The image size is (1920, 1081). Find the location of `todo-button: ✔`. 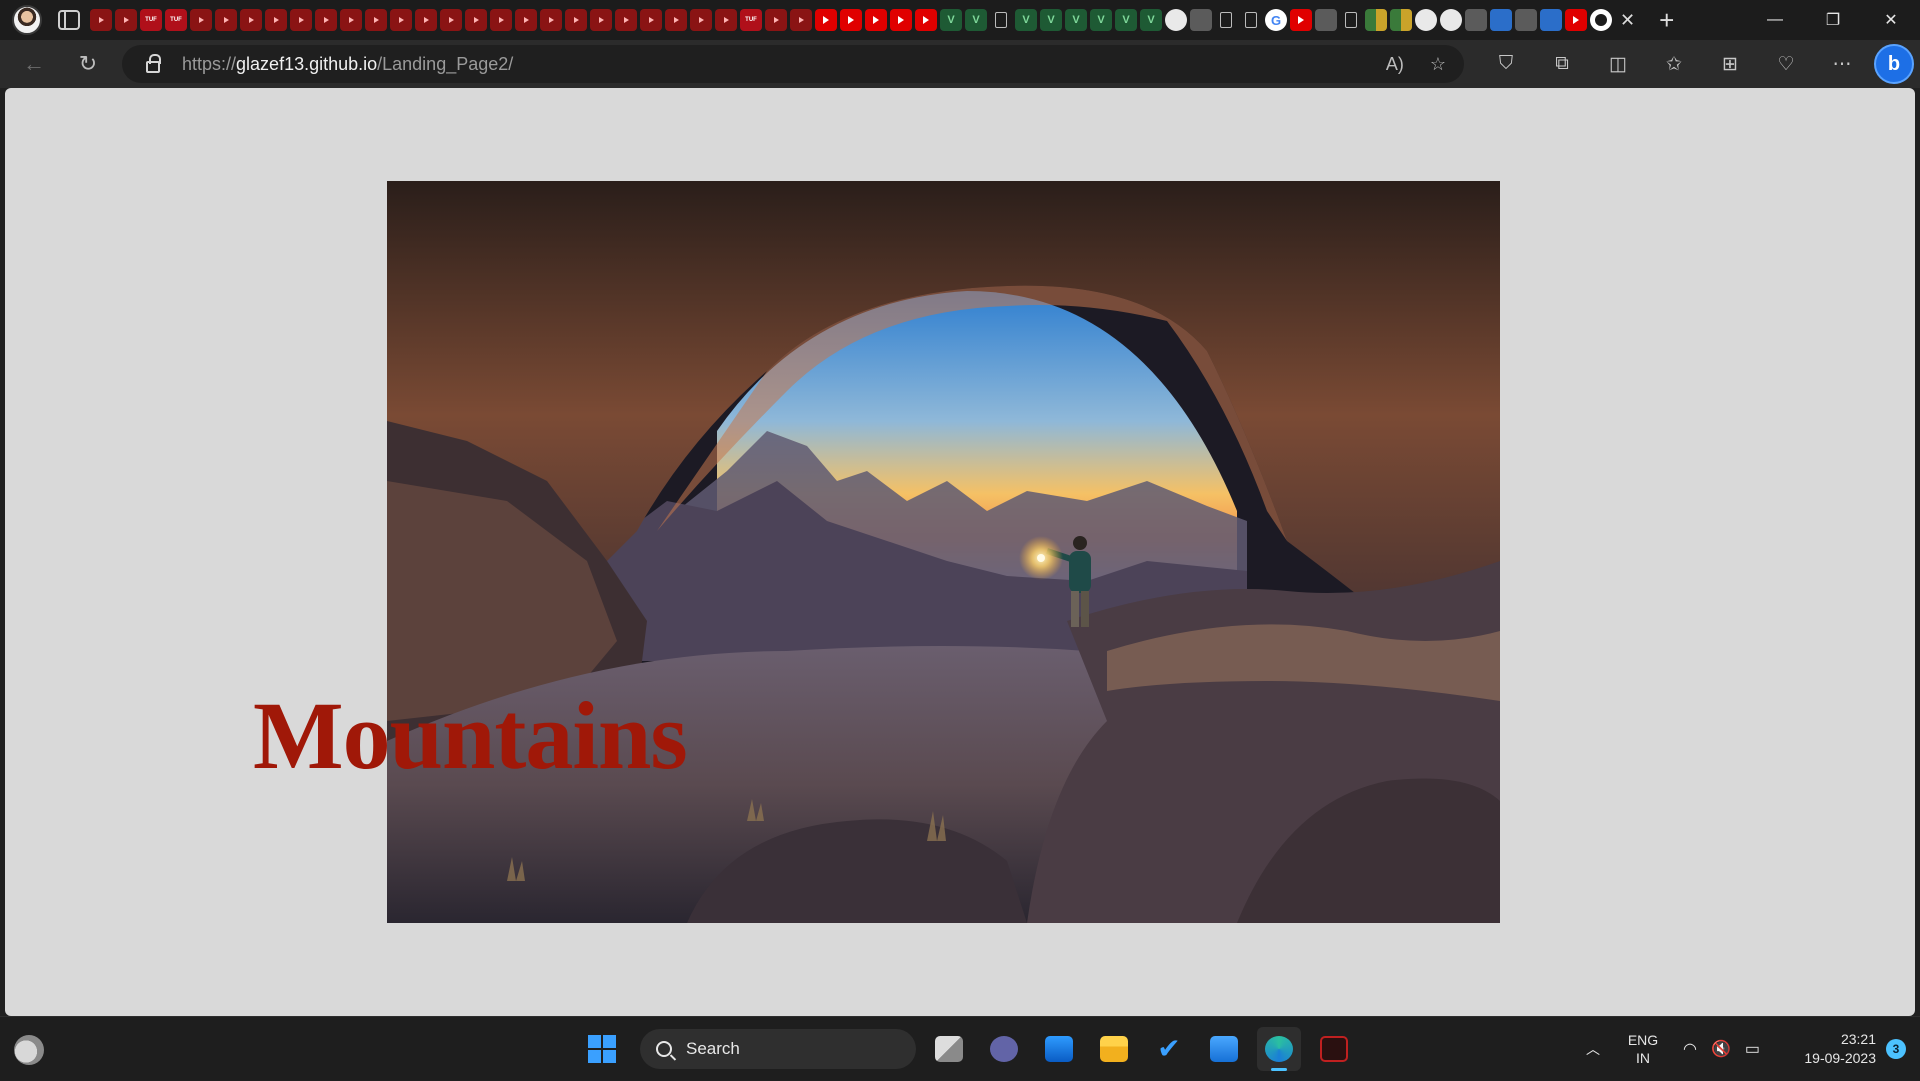

todo-button: ✔ is located at coordinates (1169, 1049).